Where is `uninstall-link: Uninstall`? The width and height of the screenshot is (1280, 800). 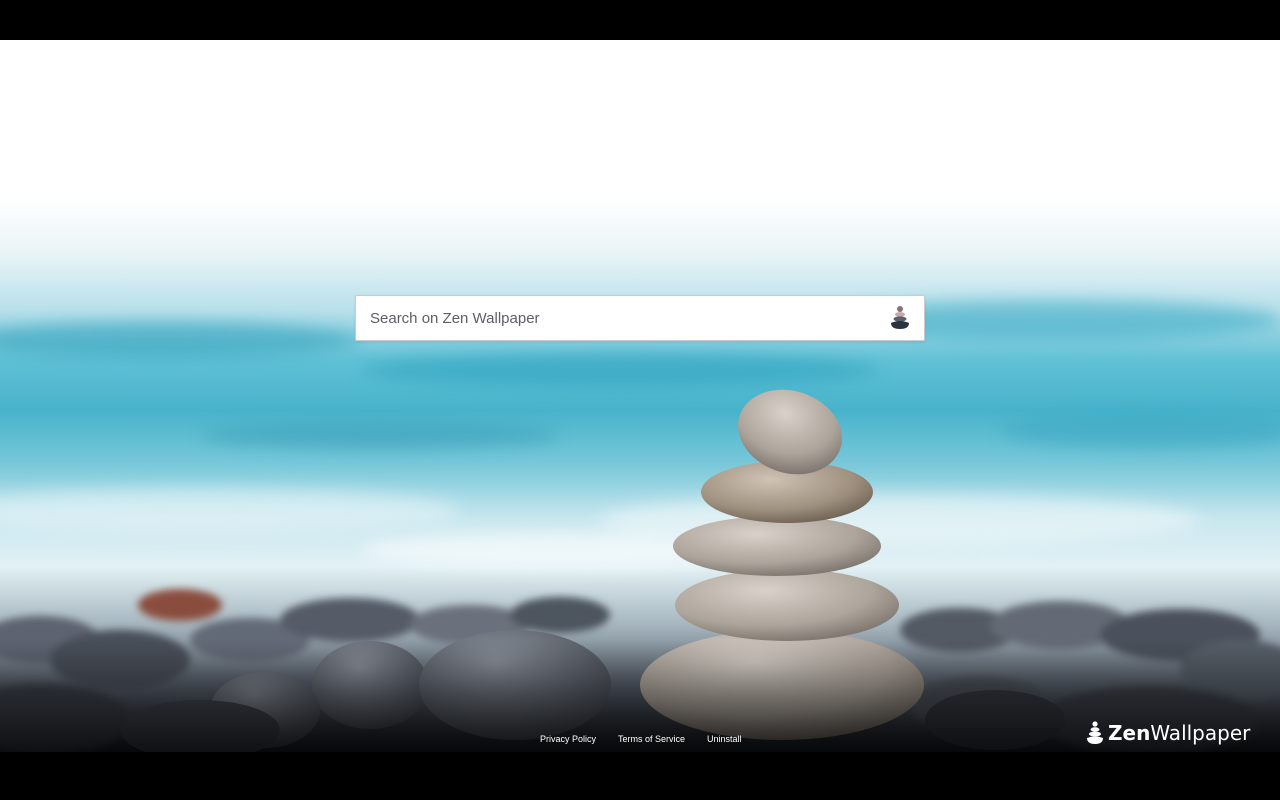 uninstall-link: Uninstall is located at coordinates (724, 739).